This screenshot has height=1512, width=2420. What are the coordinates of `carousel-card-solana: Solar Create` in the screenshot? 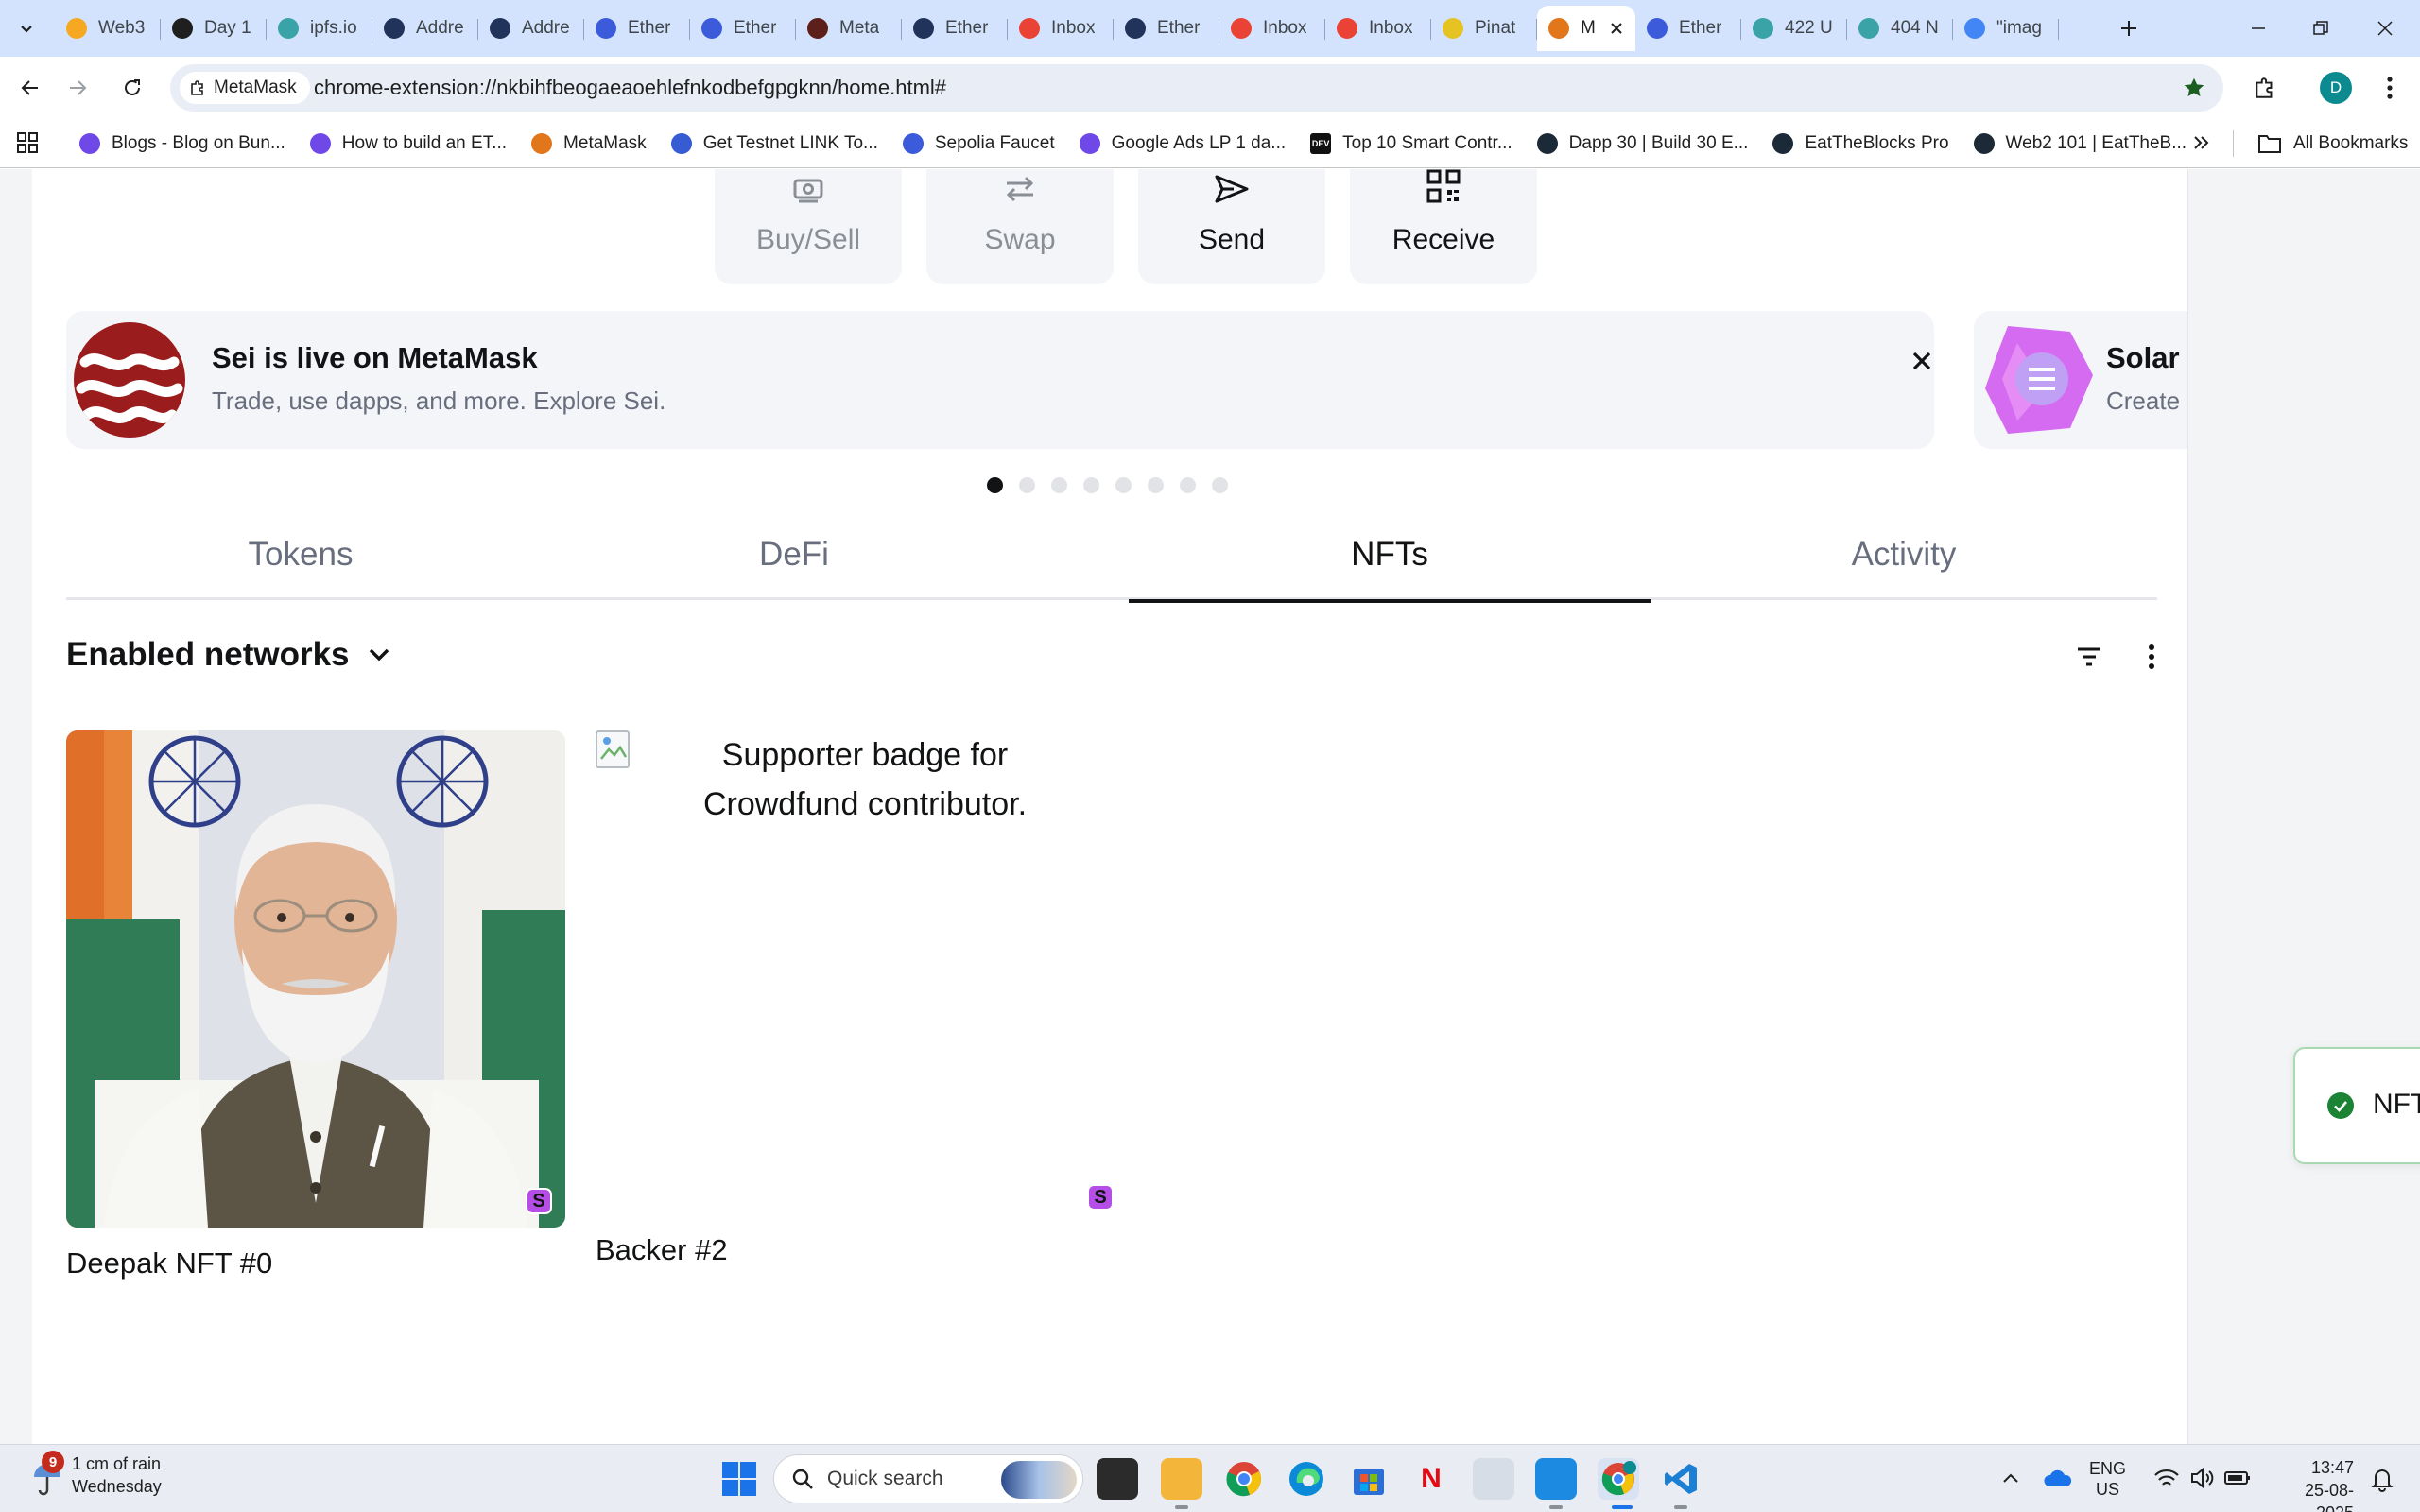 It's located at (2080, 380).